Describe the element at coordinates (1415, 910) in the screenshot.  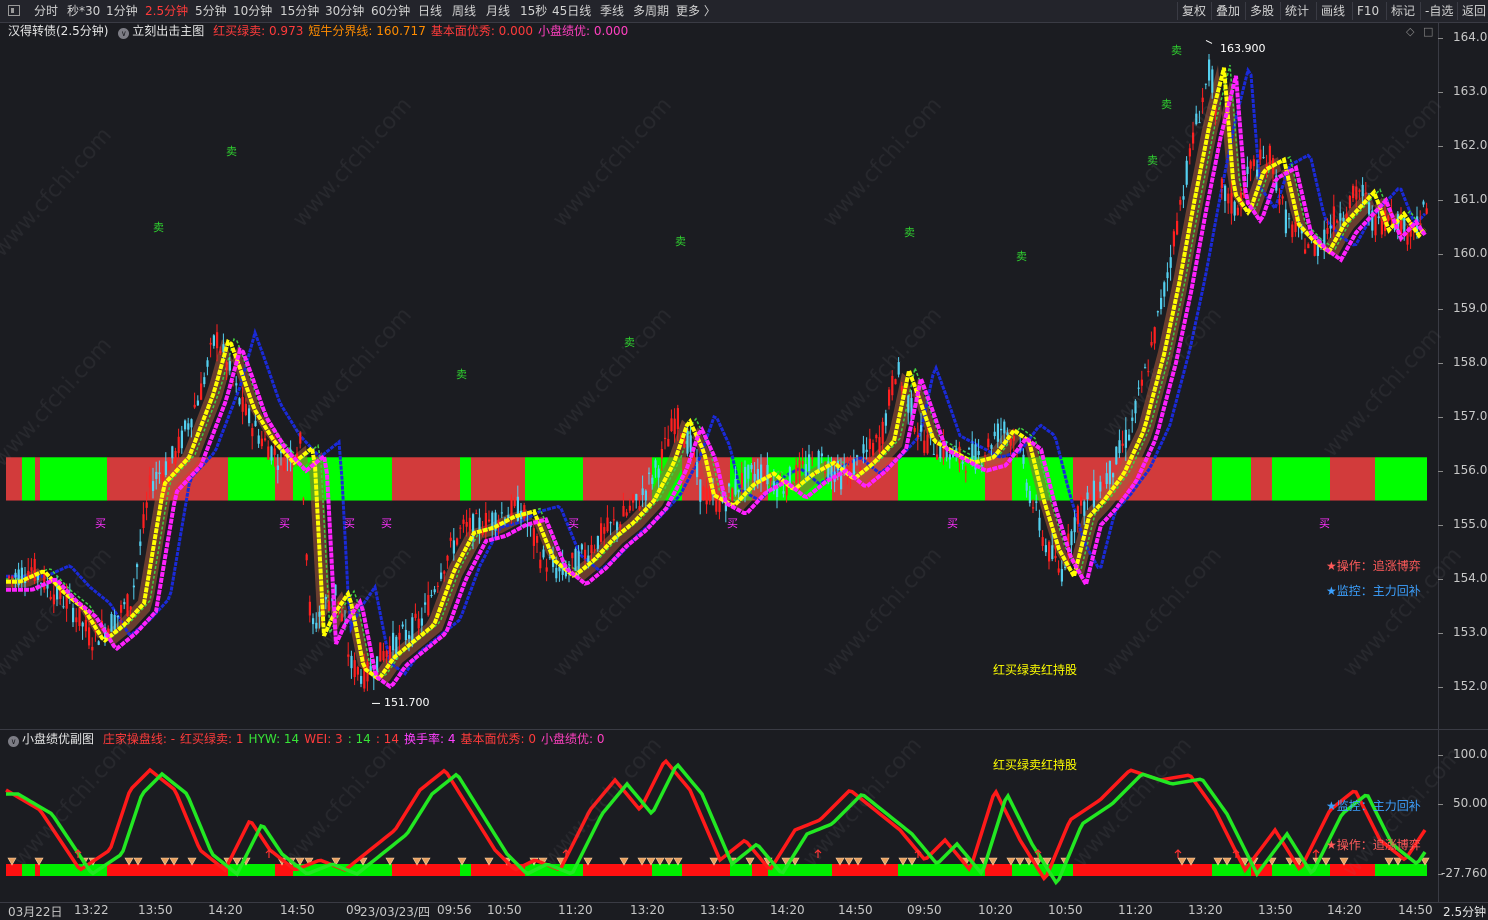
I see `time-label: 14:50` at that location.